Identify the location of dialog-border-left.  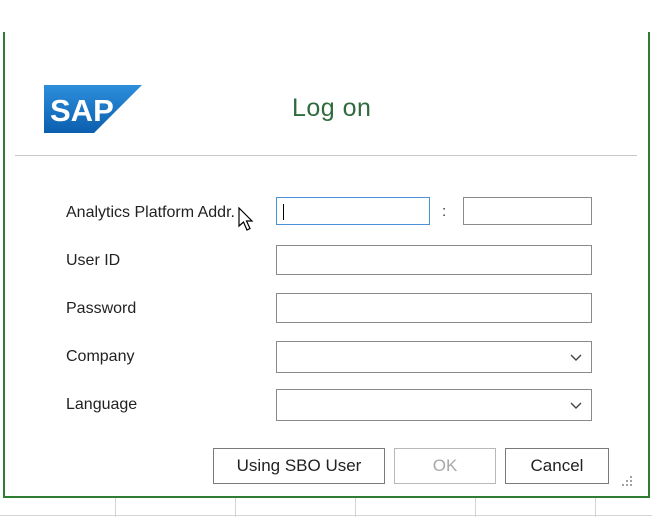
(4, 265).